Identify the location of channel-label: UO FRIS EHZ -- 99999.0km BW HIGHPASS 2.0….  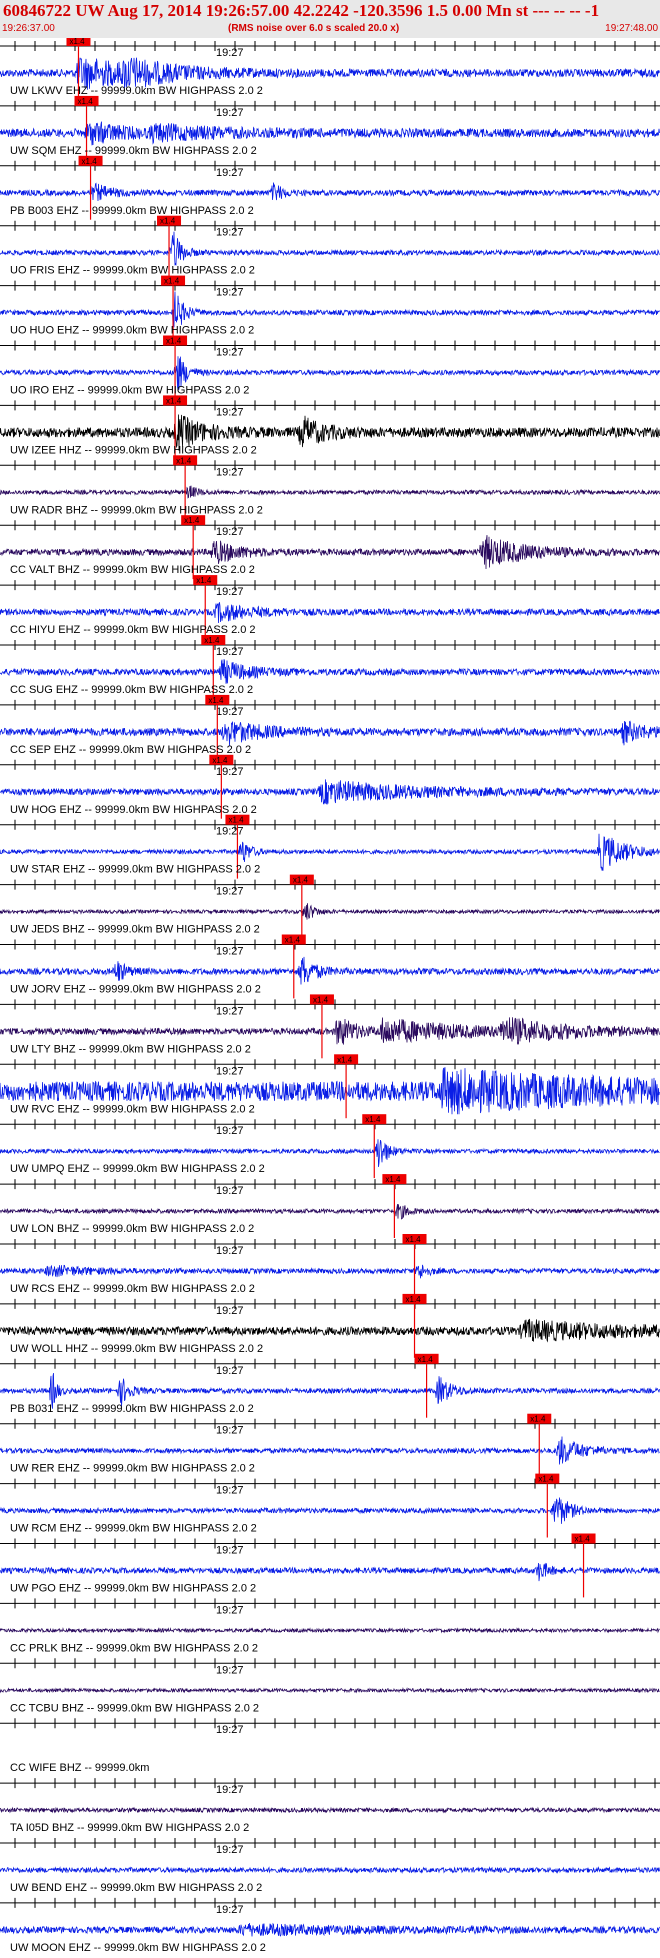
(132, 271).